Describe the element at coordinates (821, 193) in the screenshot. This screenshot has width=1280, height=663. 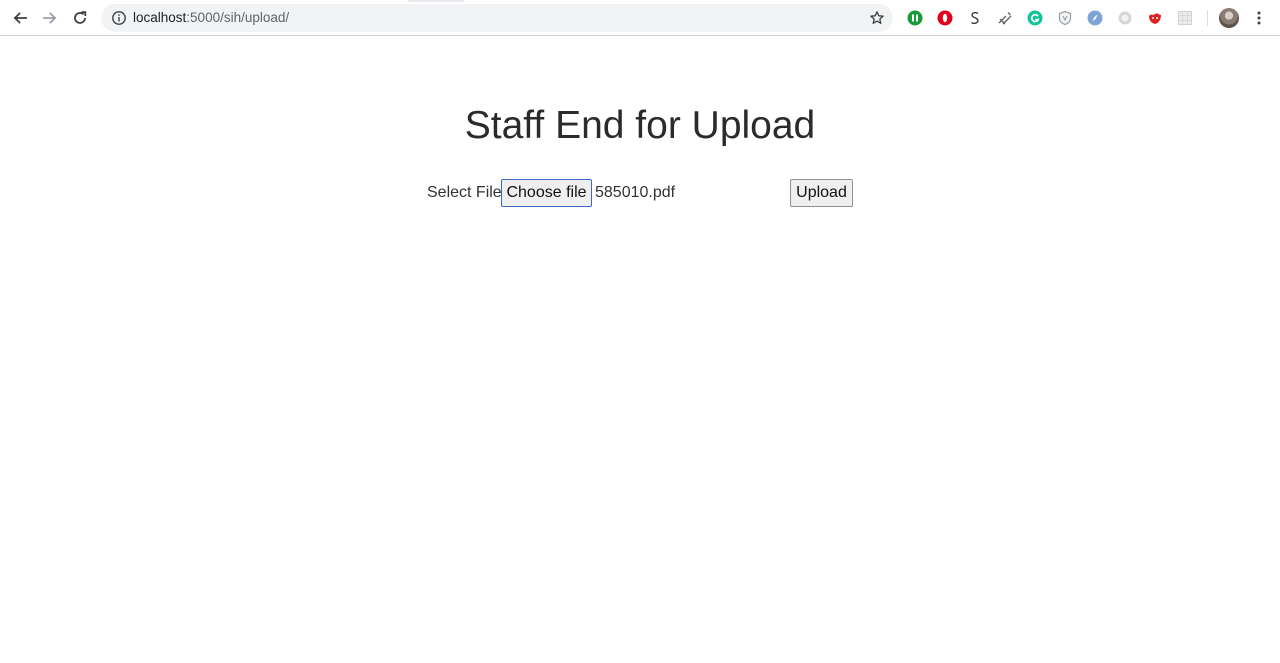
I see `upload-button: Upload` at that location.